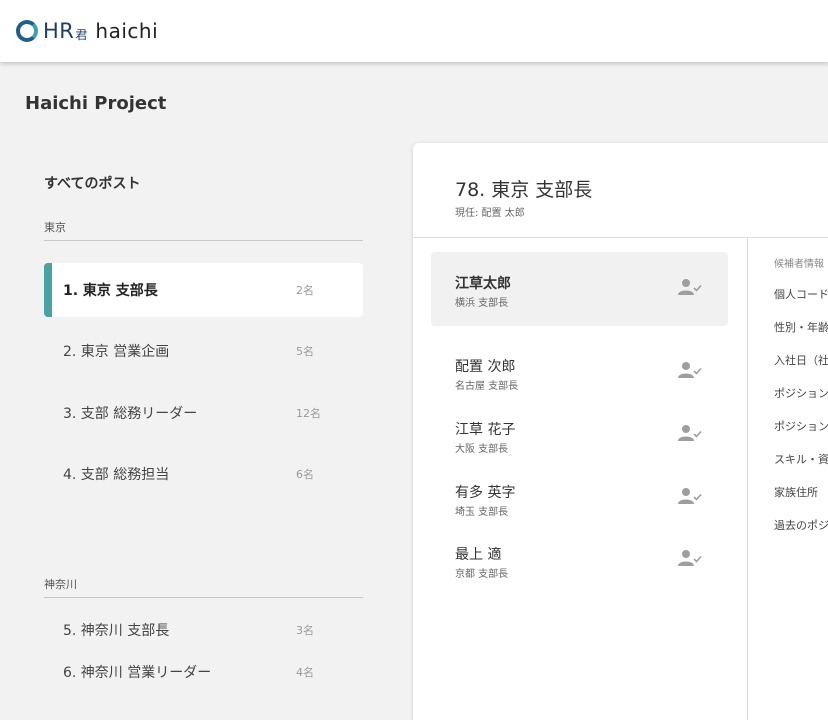  What do you see at coordinates (96, 103) in the screenshot?
I see `project-title: Haichi Project` at bounding box center [96, 103].